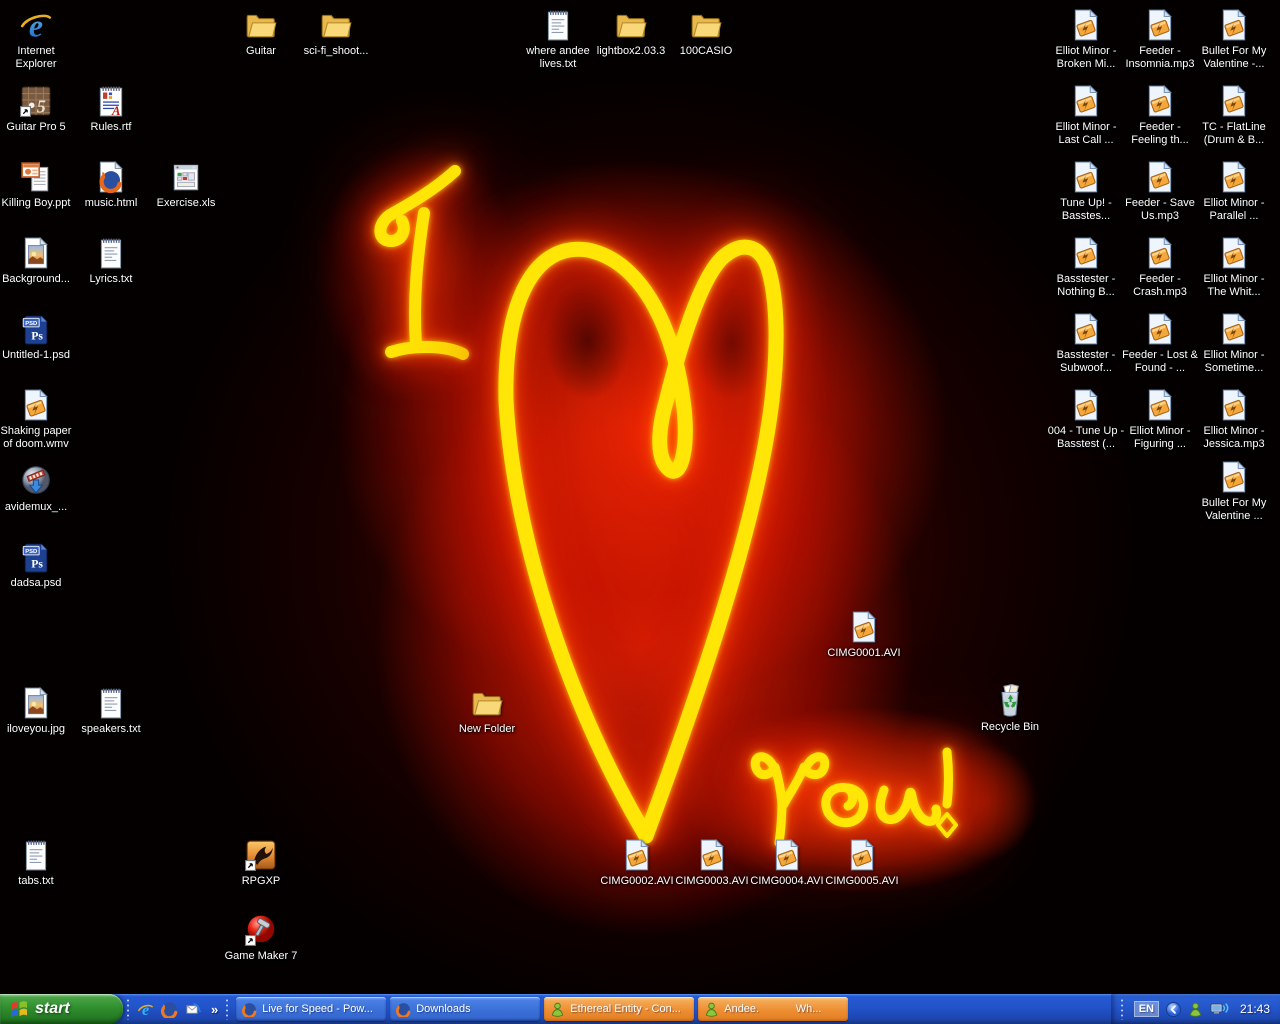 This screenshot has width=1280, height=1024. I want to click on image-icon, so click(36, 253).